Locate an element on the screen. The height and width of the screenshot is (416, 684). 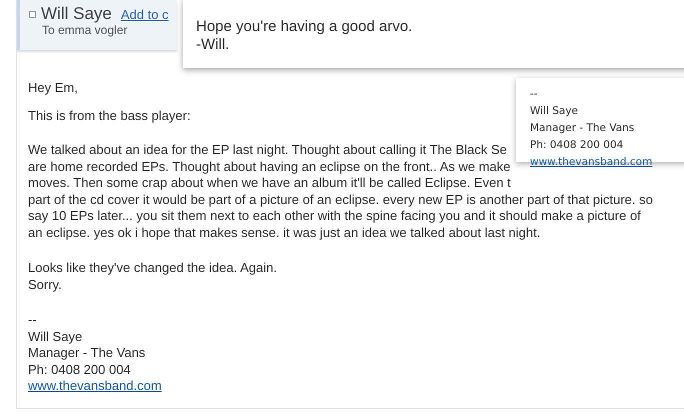
status-icon is located at coordinates (32, 14).